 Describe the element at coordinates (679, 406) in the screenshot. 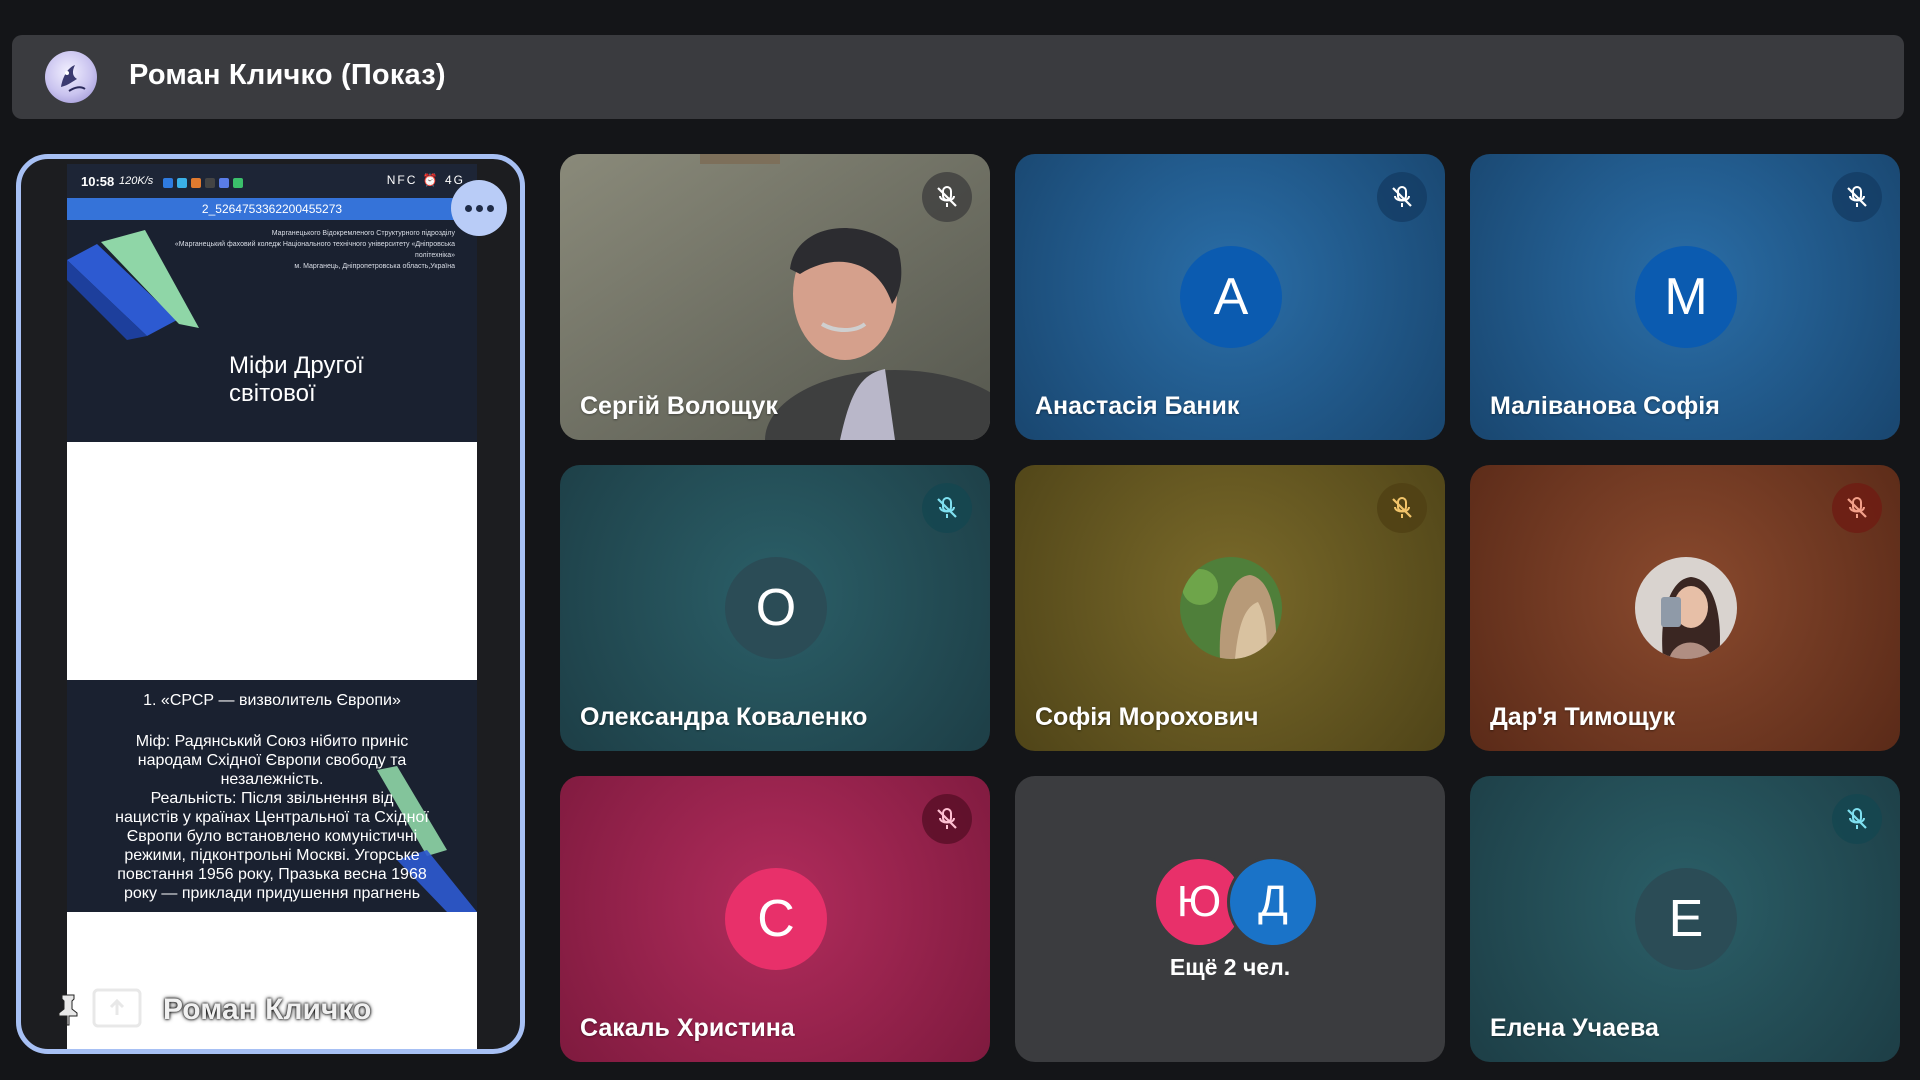

I see `participant-name: Сергій Волощук` at that location.